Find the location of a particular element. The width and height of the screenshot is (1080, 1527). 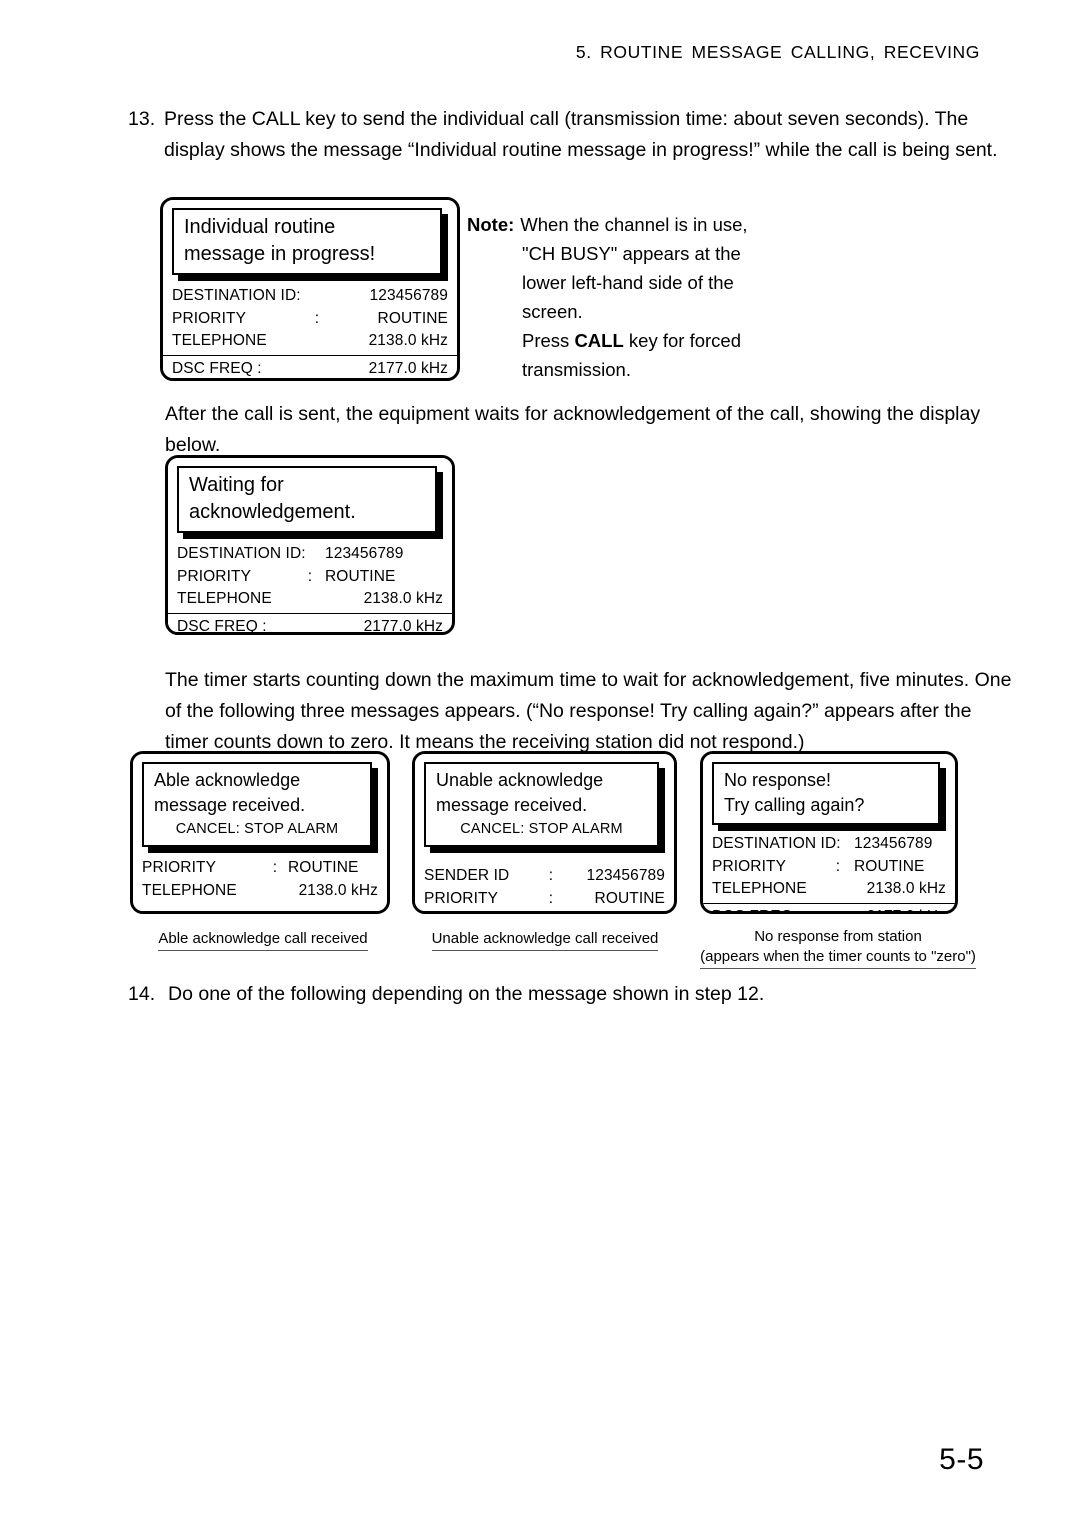

caption-text: Unable acknowledge call received is located at coordinates (545, 940).